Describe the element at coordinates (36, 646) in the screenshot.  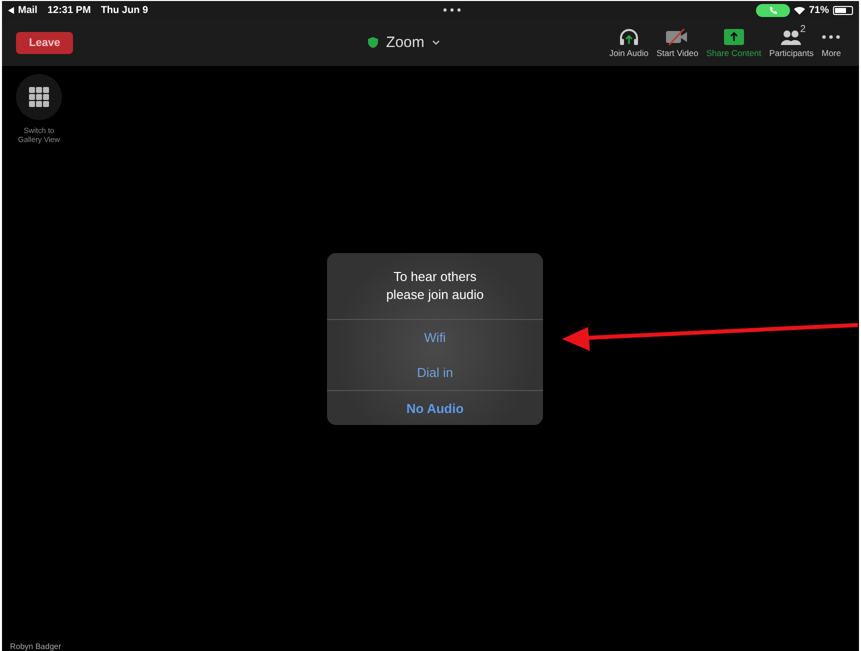
I see `participant-name: Robyn Badger` at that location.